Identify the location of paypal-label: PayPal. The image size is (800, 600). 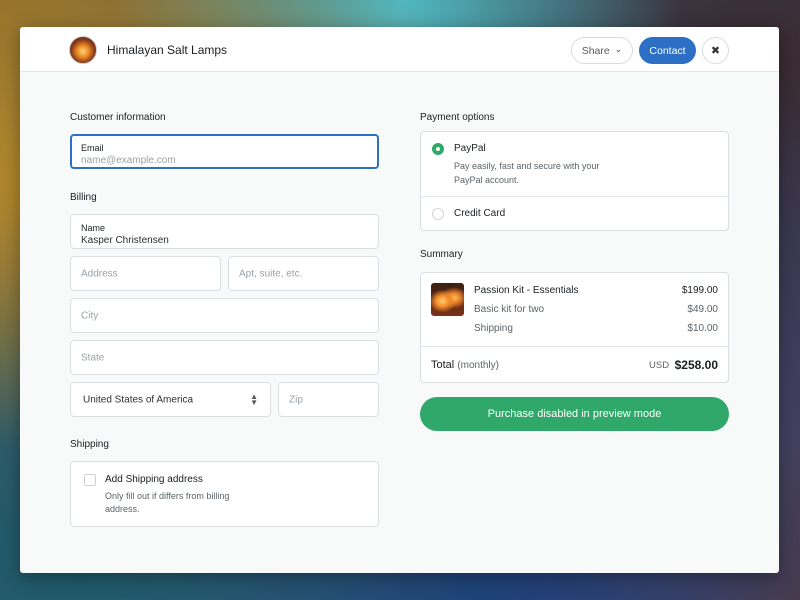
(470, 148).